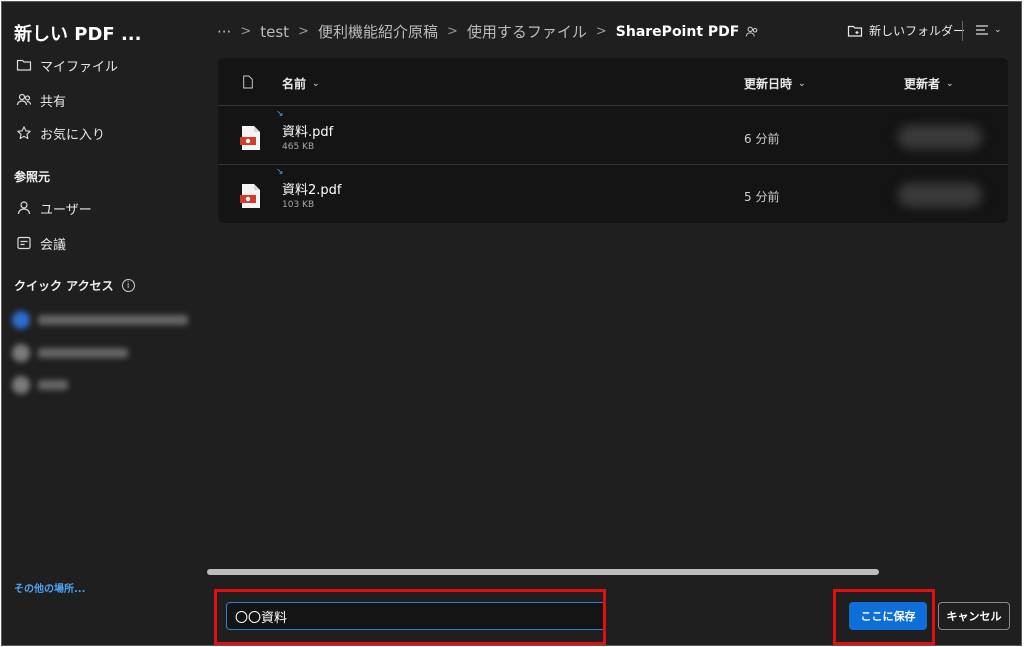 Image resolution: width=1024 pixels, height=647 pixels. I want to click on sidebar-item-favorites: お気に入り, so click(60, 133).